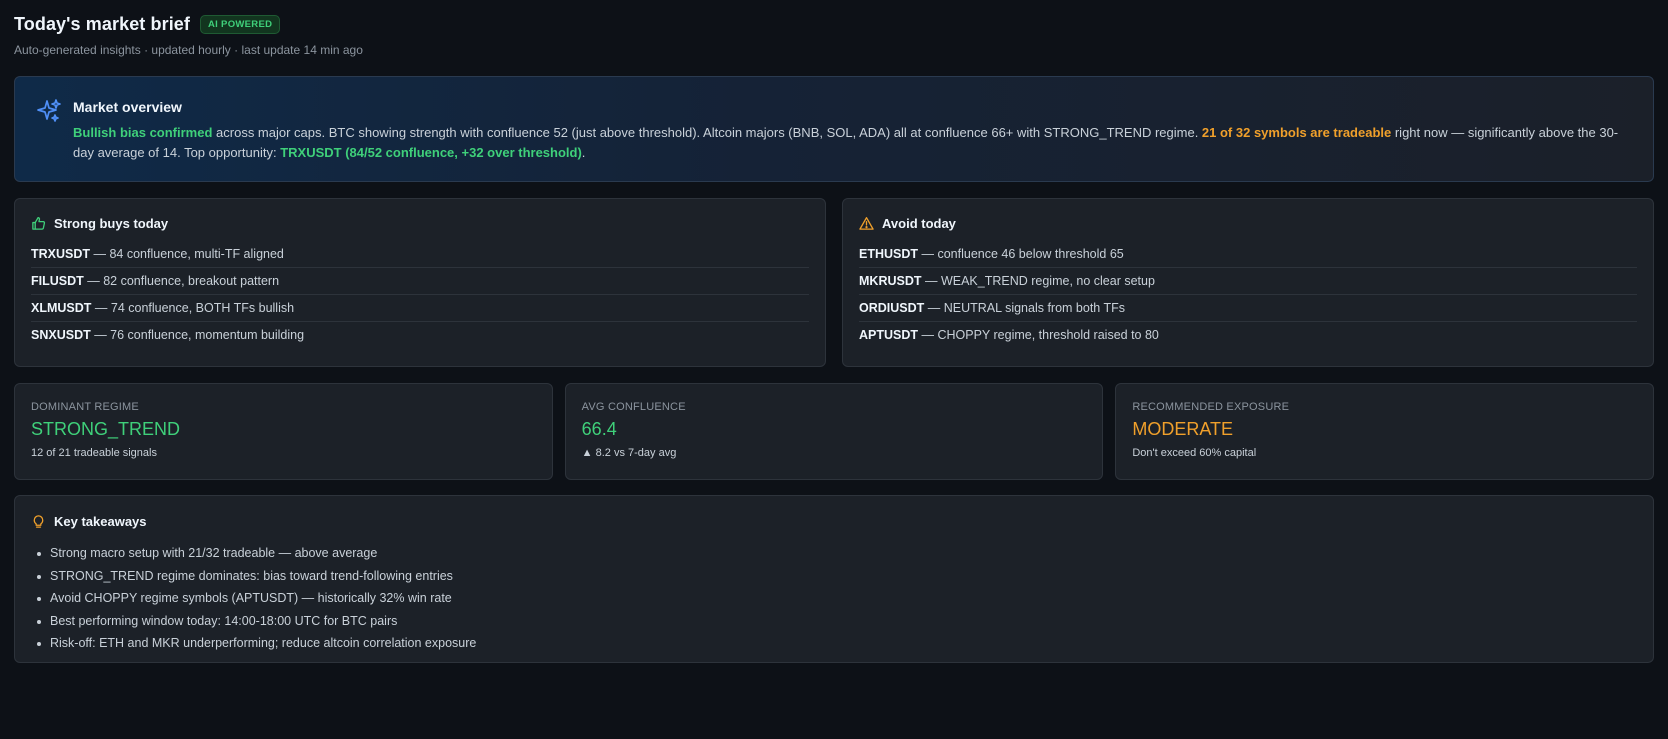 The height and width of the screenshot is (739, 1668). What do you see at coordinates (1211, 407) in the screenshot?
I see `stat-label: RECOMMENDED EXPOSURE` at bounding box center [1211, 407].